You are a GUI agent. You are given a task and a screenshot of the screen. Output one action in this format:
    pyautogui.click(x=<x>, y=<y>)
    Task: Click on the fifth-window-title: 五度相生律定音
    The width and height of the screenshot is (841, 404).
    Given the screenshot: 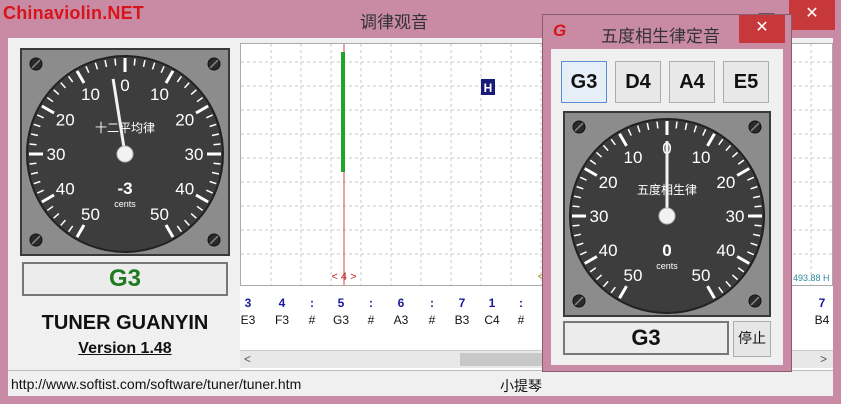 What is the action you would take?
    pyautogui.click(x=660, y=36)
    